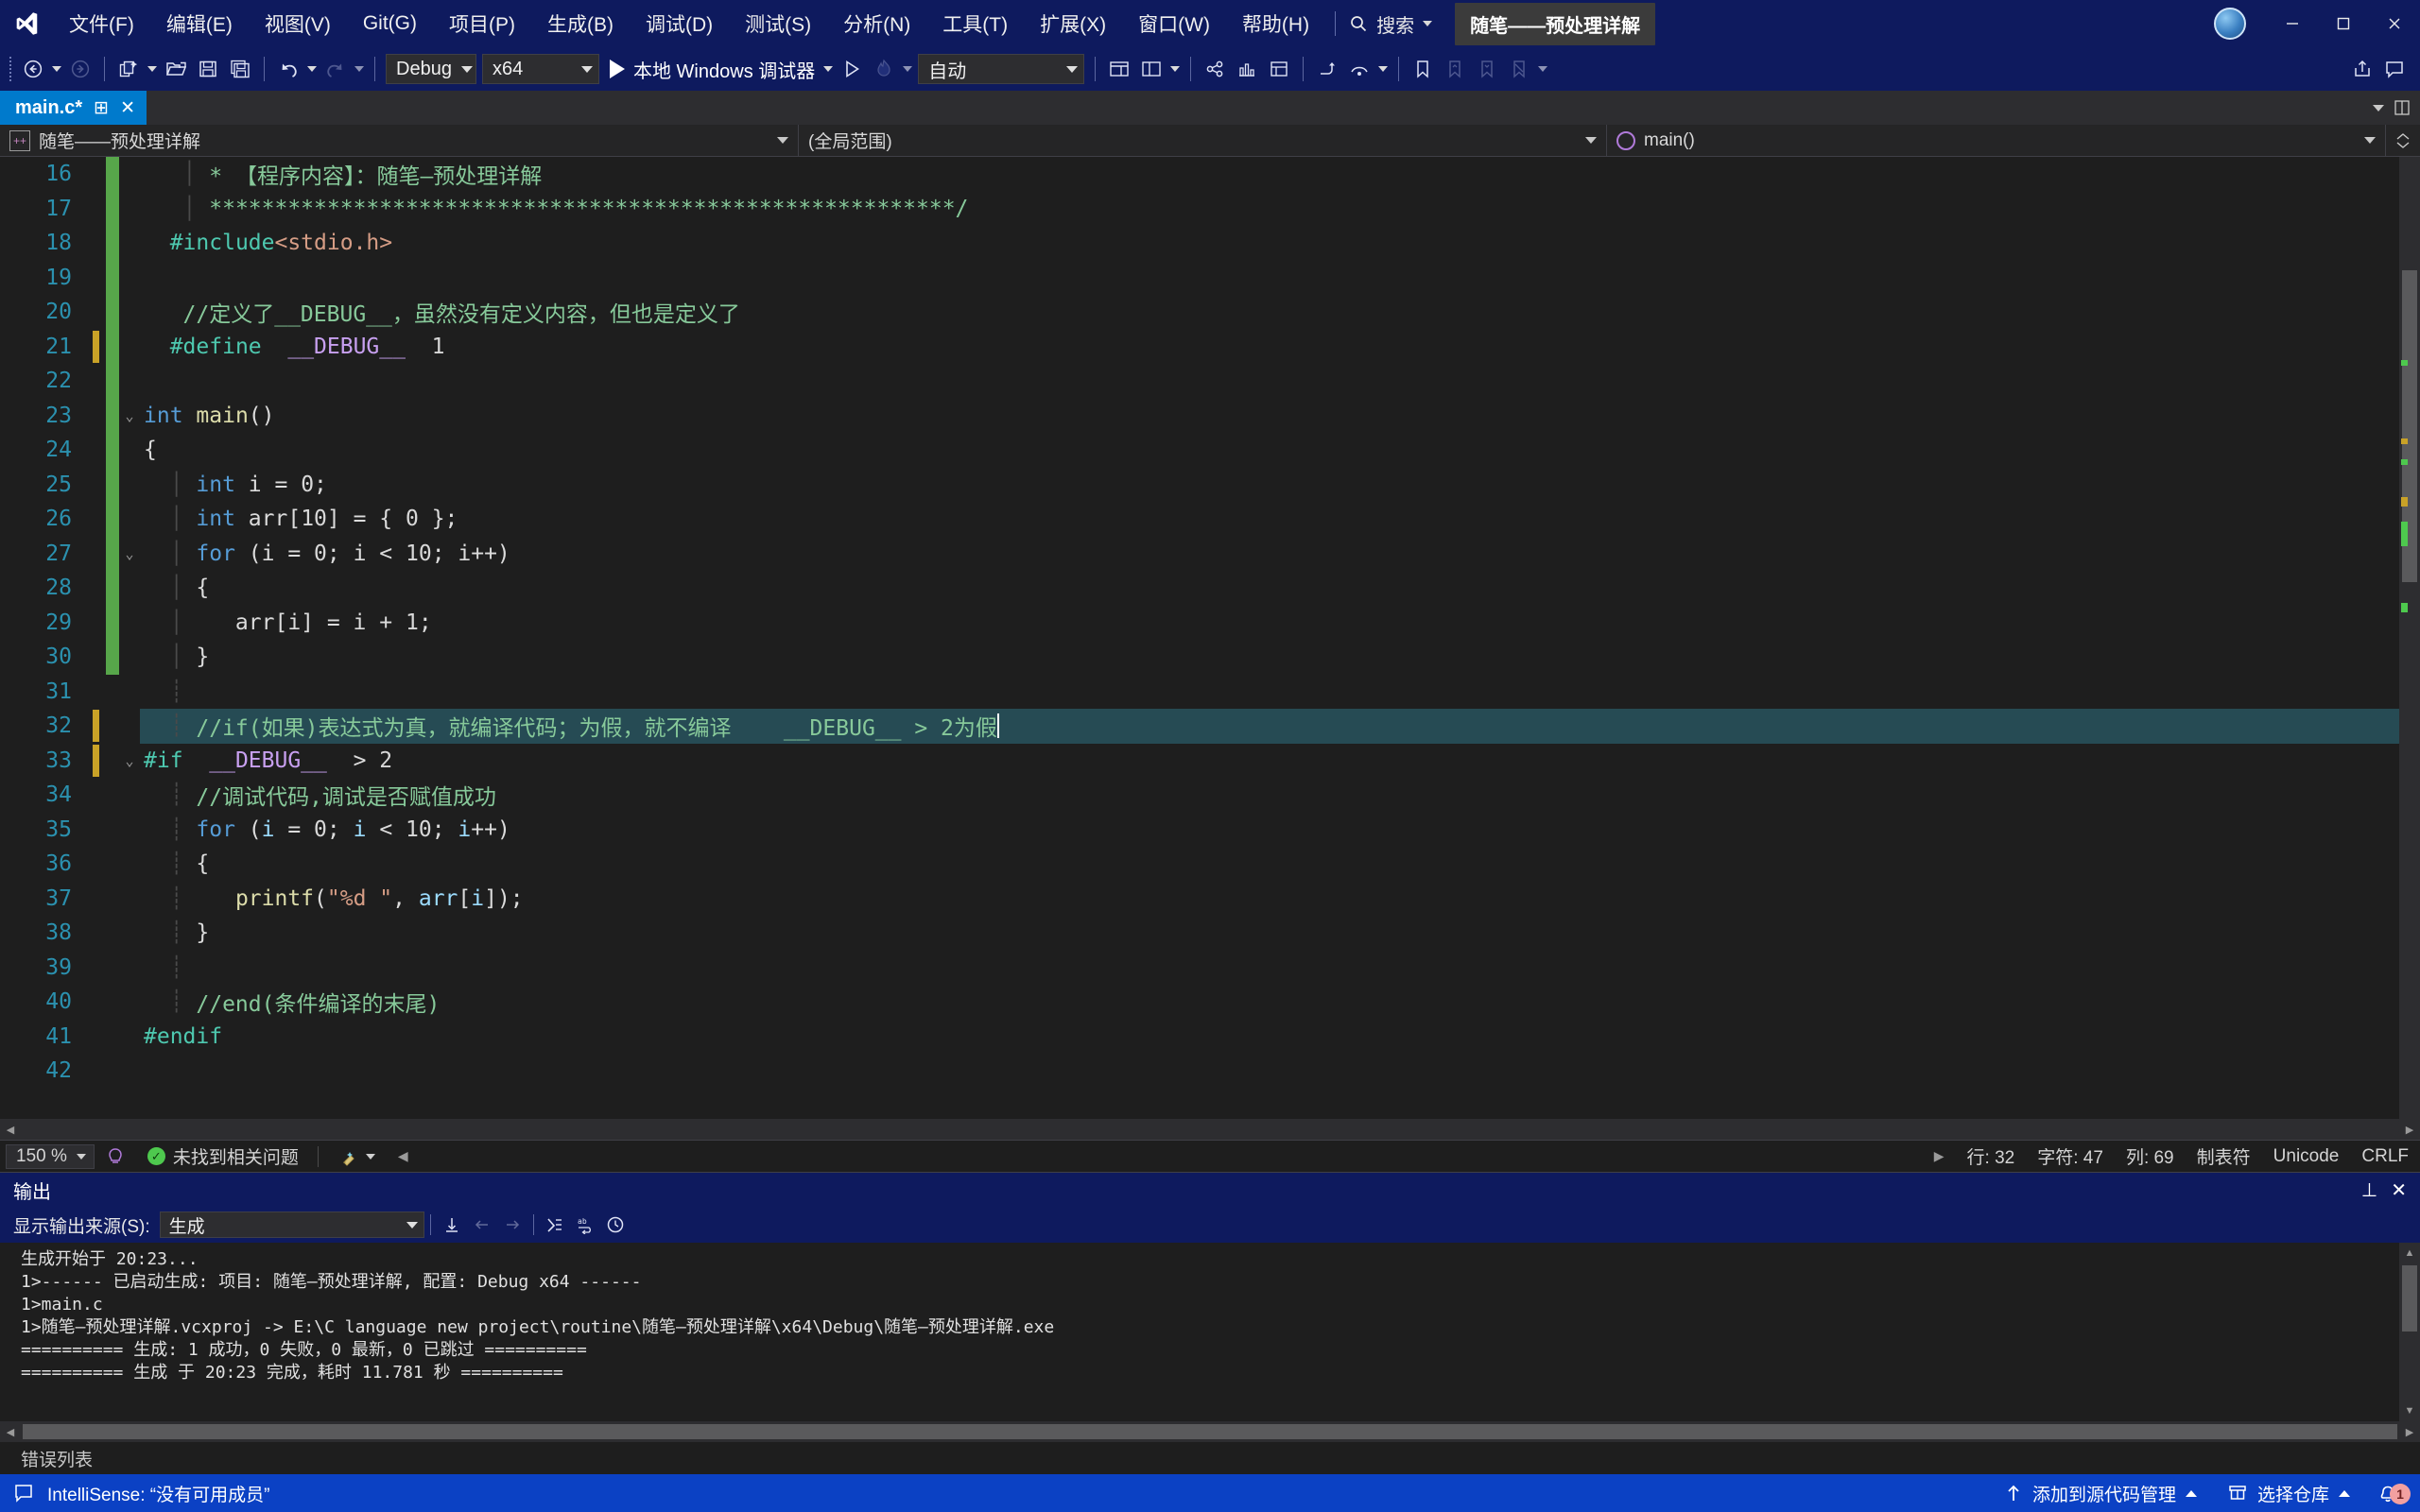 Image resolution: width=2420 pixels, height=1512 pixels. What do you see at coordinates (1269, 174) in the screenshot?
I see `code-text: │ * 【程序内容】：随笔—预处理详解` at bounding box center [1269, 174].